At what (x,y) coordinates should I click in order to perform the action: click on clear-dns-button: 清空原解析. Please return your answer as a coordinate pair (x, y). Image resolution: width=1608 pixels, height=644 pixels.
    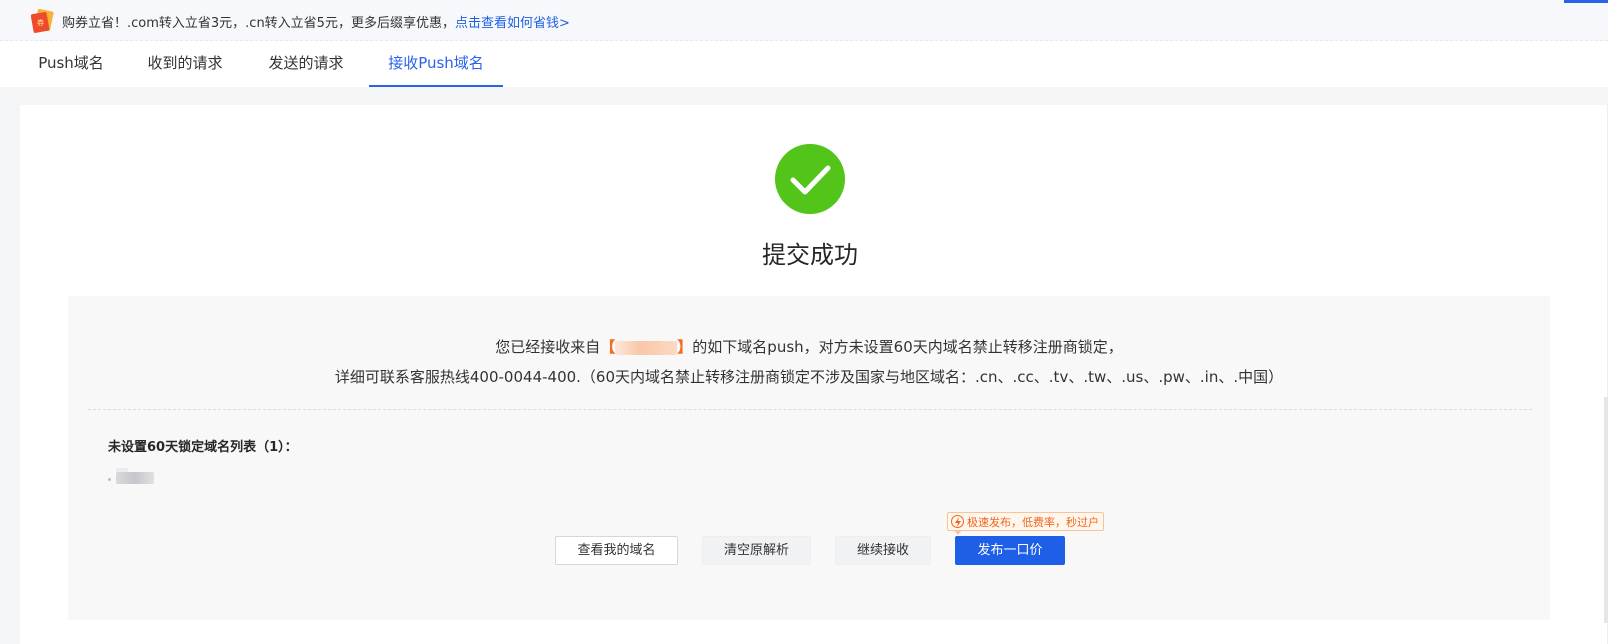
    Looking at the image, I should click on (756, 550).